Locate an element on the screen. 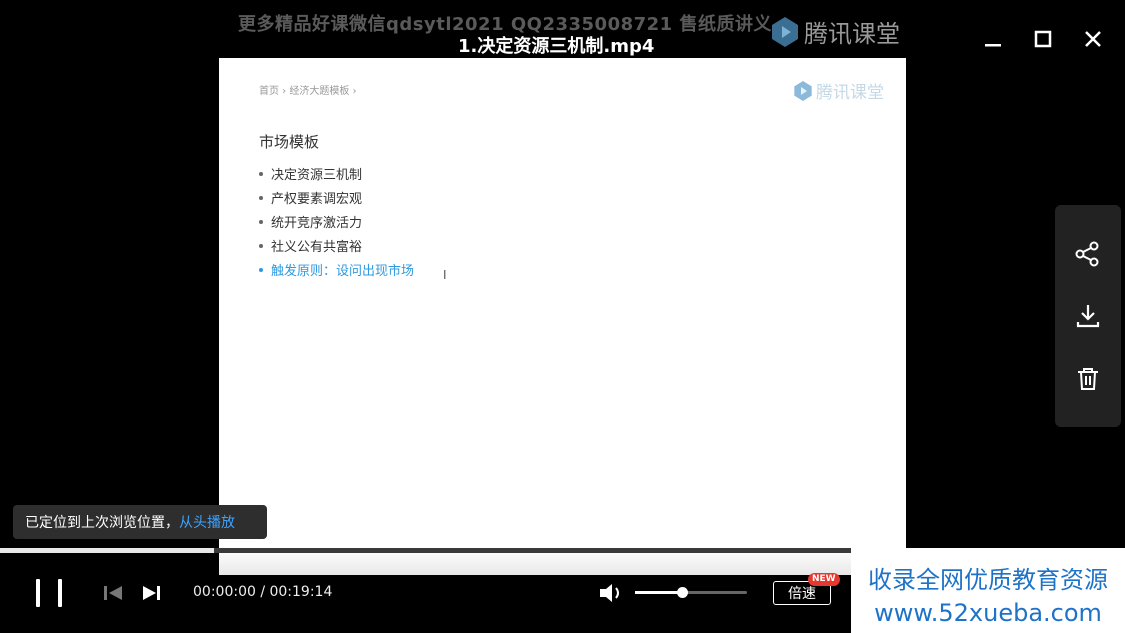 The image size is (1125, 633). volume-slider is located at coordinates (691, 592).